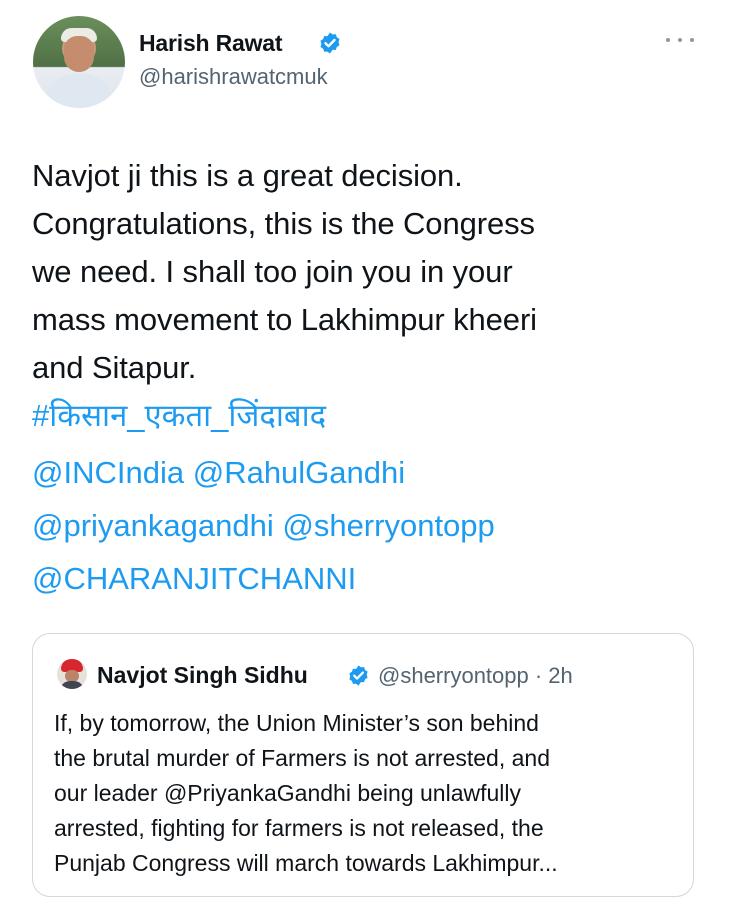 Image resolution: width=730 pixels, height=903 pixels. Describe the element at coordinates (475, 676) in the screenshot. I see `quoted-handle-time: @sherryontopp · 2h` at that location.